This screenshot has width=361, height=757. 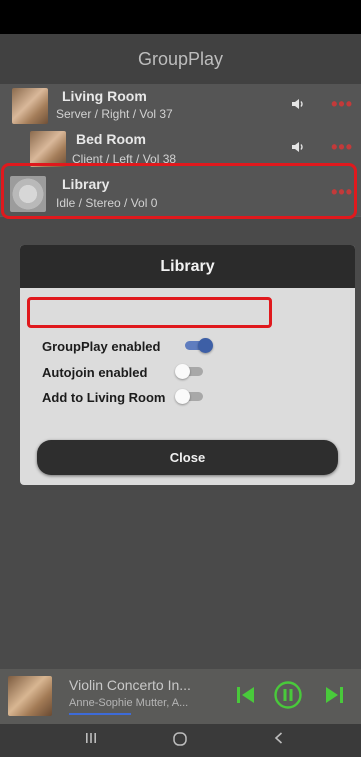 I want to click on groupplay-enabled-toggle, so click(x=198, y=345).